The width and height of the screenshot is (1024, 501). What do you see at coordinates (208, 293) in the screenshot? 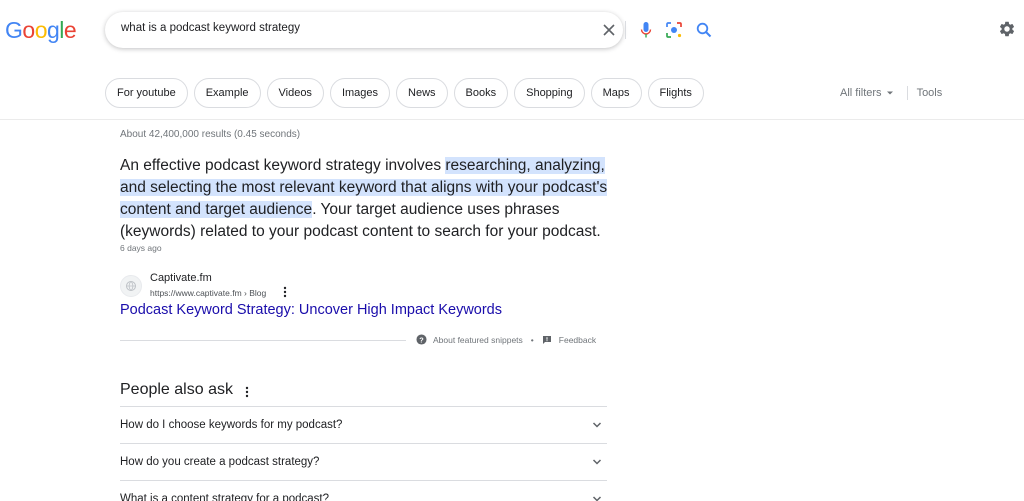
I see `source-url: https://www.captivate.fm › Blog` at bounding box center [208, 293].